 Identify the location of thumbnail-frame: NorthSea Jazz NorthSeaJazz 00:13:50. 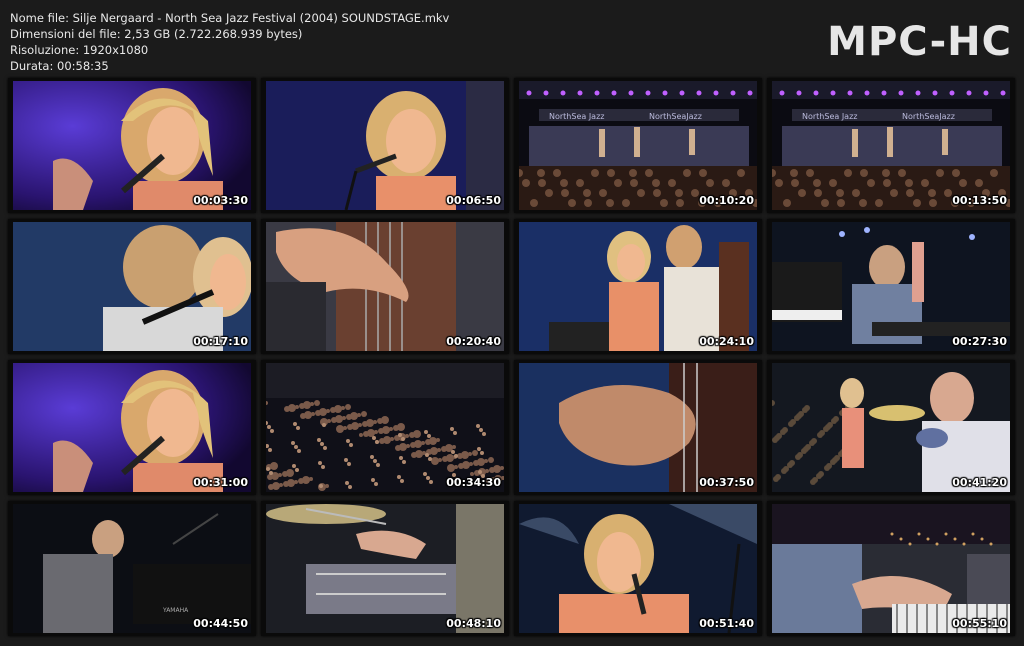
(891, 145).